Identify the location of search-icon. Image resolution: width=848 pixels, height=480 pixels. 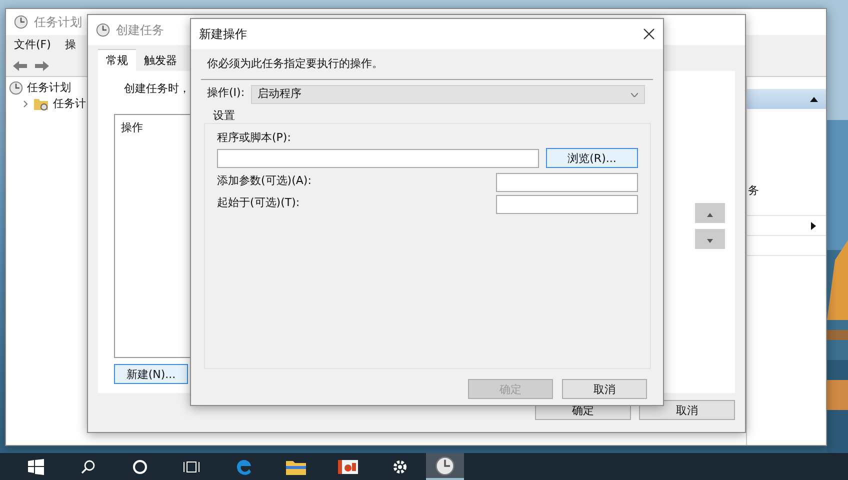
(88, 466).